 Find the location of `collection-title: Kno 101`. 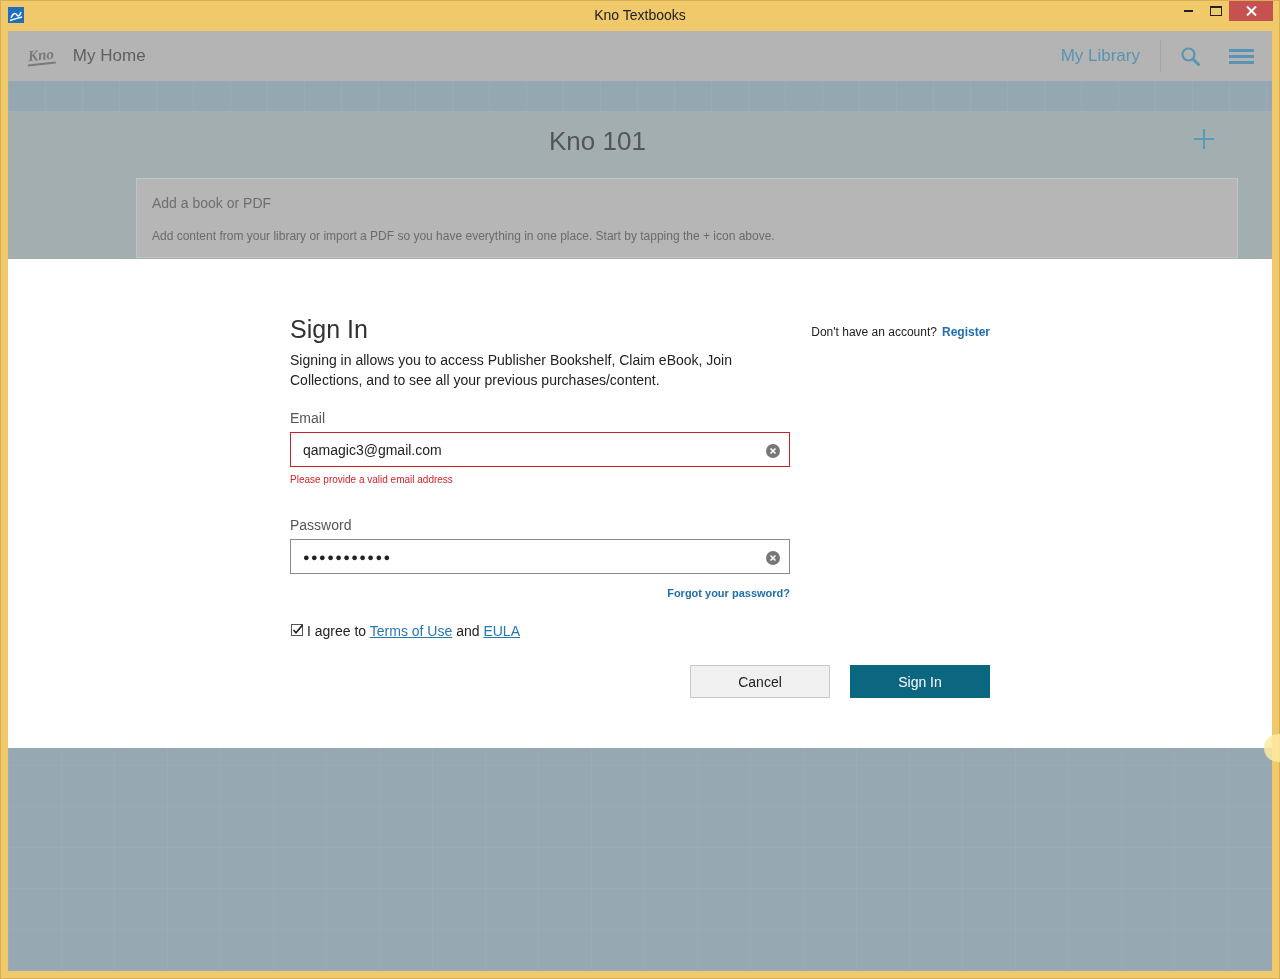

collection-title: Kno 101 is located at coordinates (597, 142).